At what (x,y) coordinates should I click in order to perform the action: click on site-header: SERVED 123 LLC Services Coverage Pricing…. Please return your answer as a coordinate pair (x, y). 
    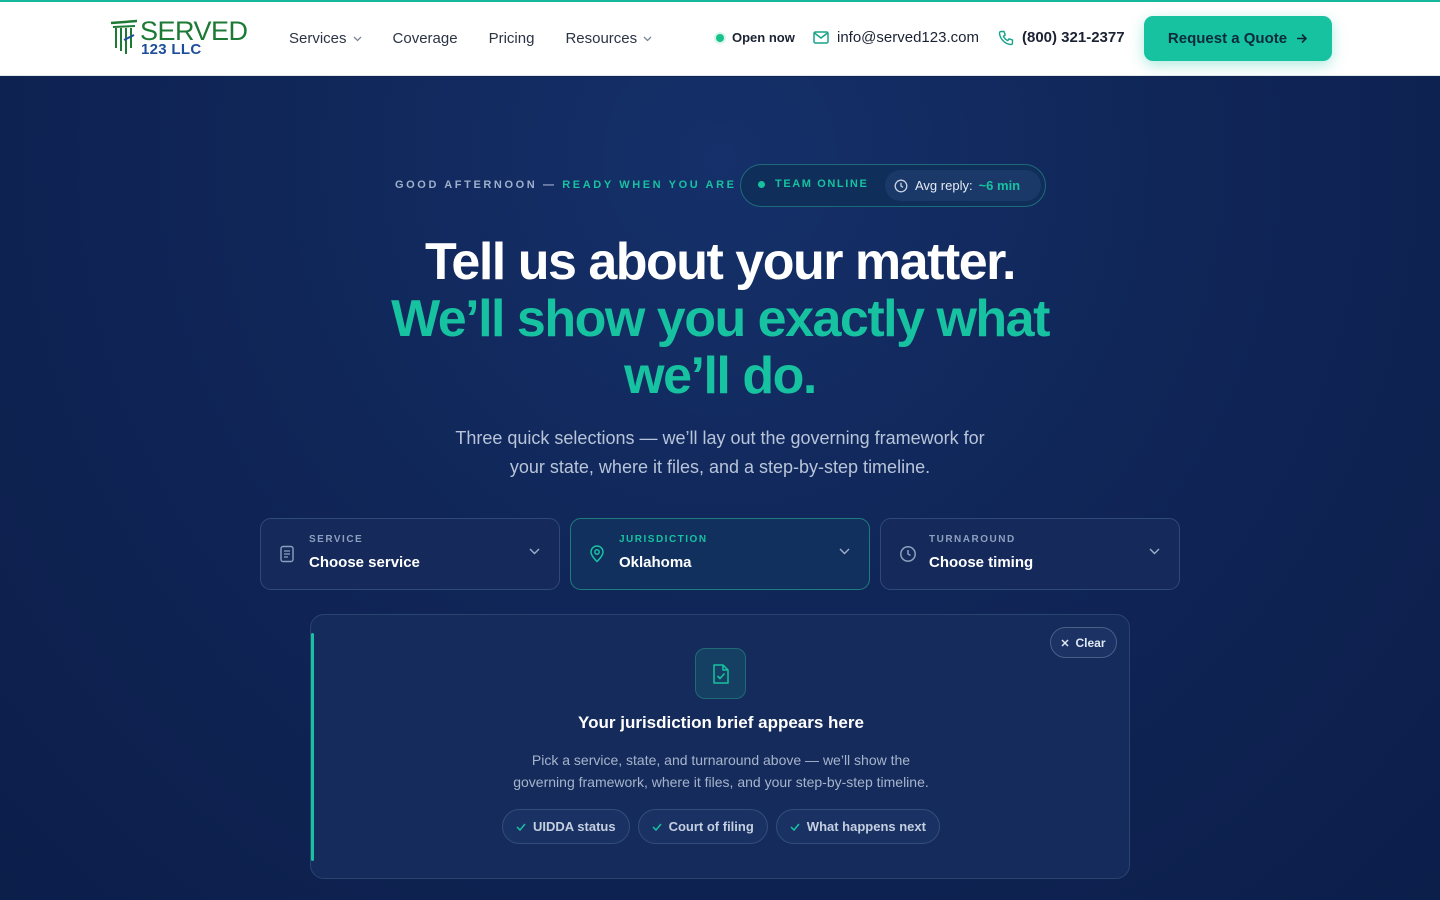
    Looking at the image, I should click on (720, 39).